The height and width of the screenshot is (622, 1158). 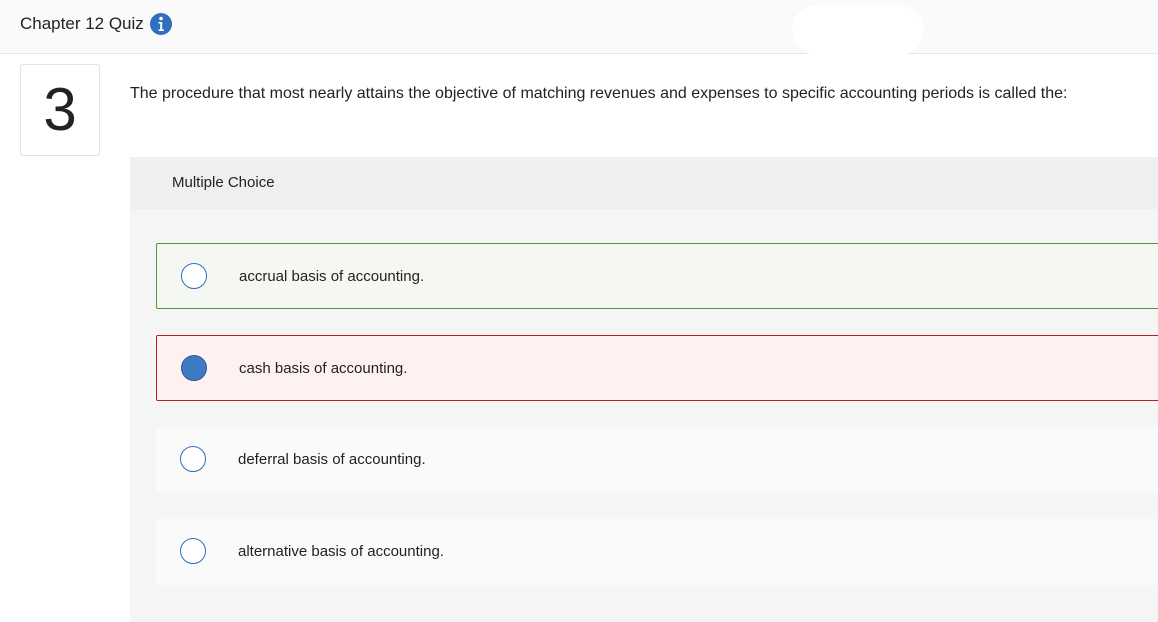 I want to click on question-type-bar: Multiple Choice, so click(x=644, y=183).